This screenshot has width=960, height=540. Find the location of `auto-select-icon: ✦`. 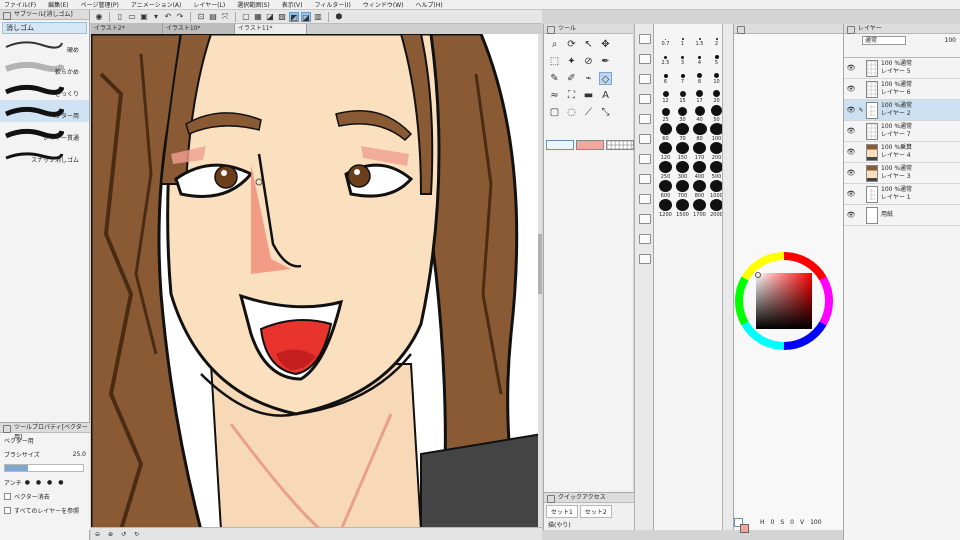

auto-select-icon: ✦ is located at coordinates (571, 61).